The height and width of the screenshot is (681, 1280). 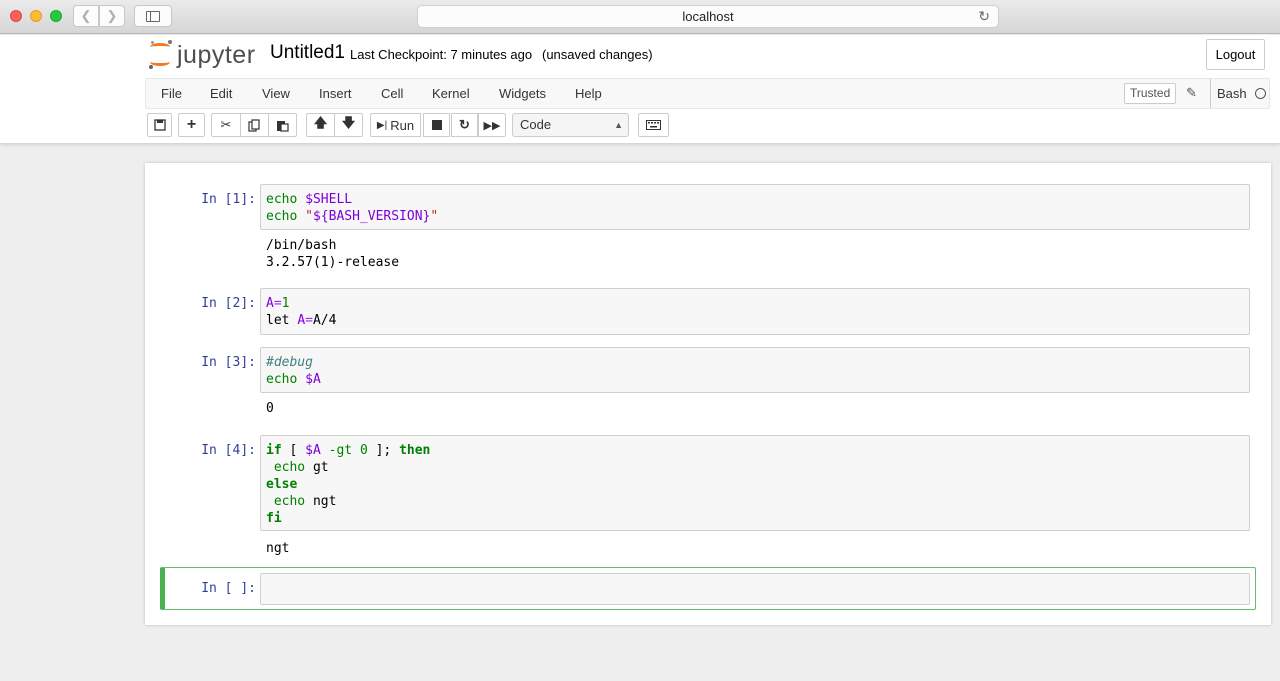 I want to click on menu-insert: Insert, so click(x=335, y=93).